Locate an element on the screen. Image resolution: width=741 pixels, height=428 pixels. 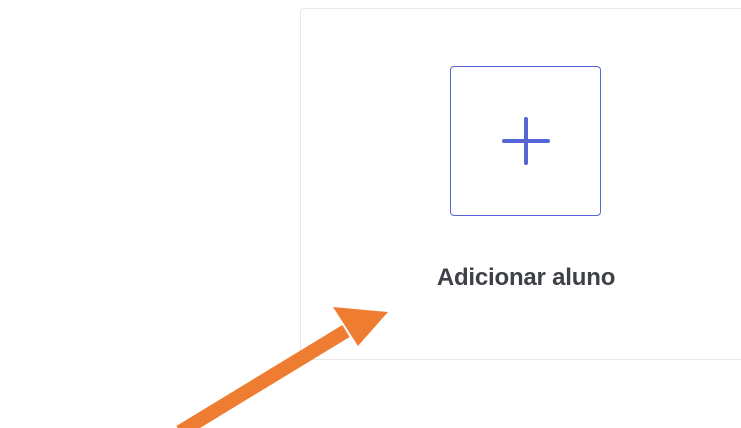
add-student-button is located at coordinates (525, 141).